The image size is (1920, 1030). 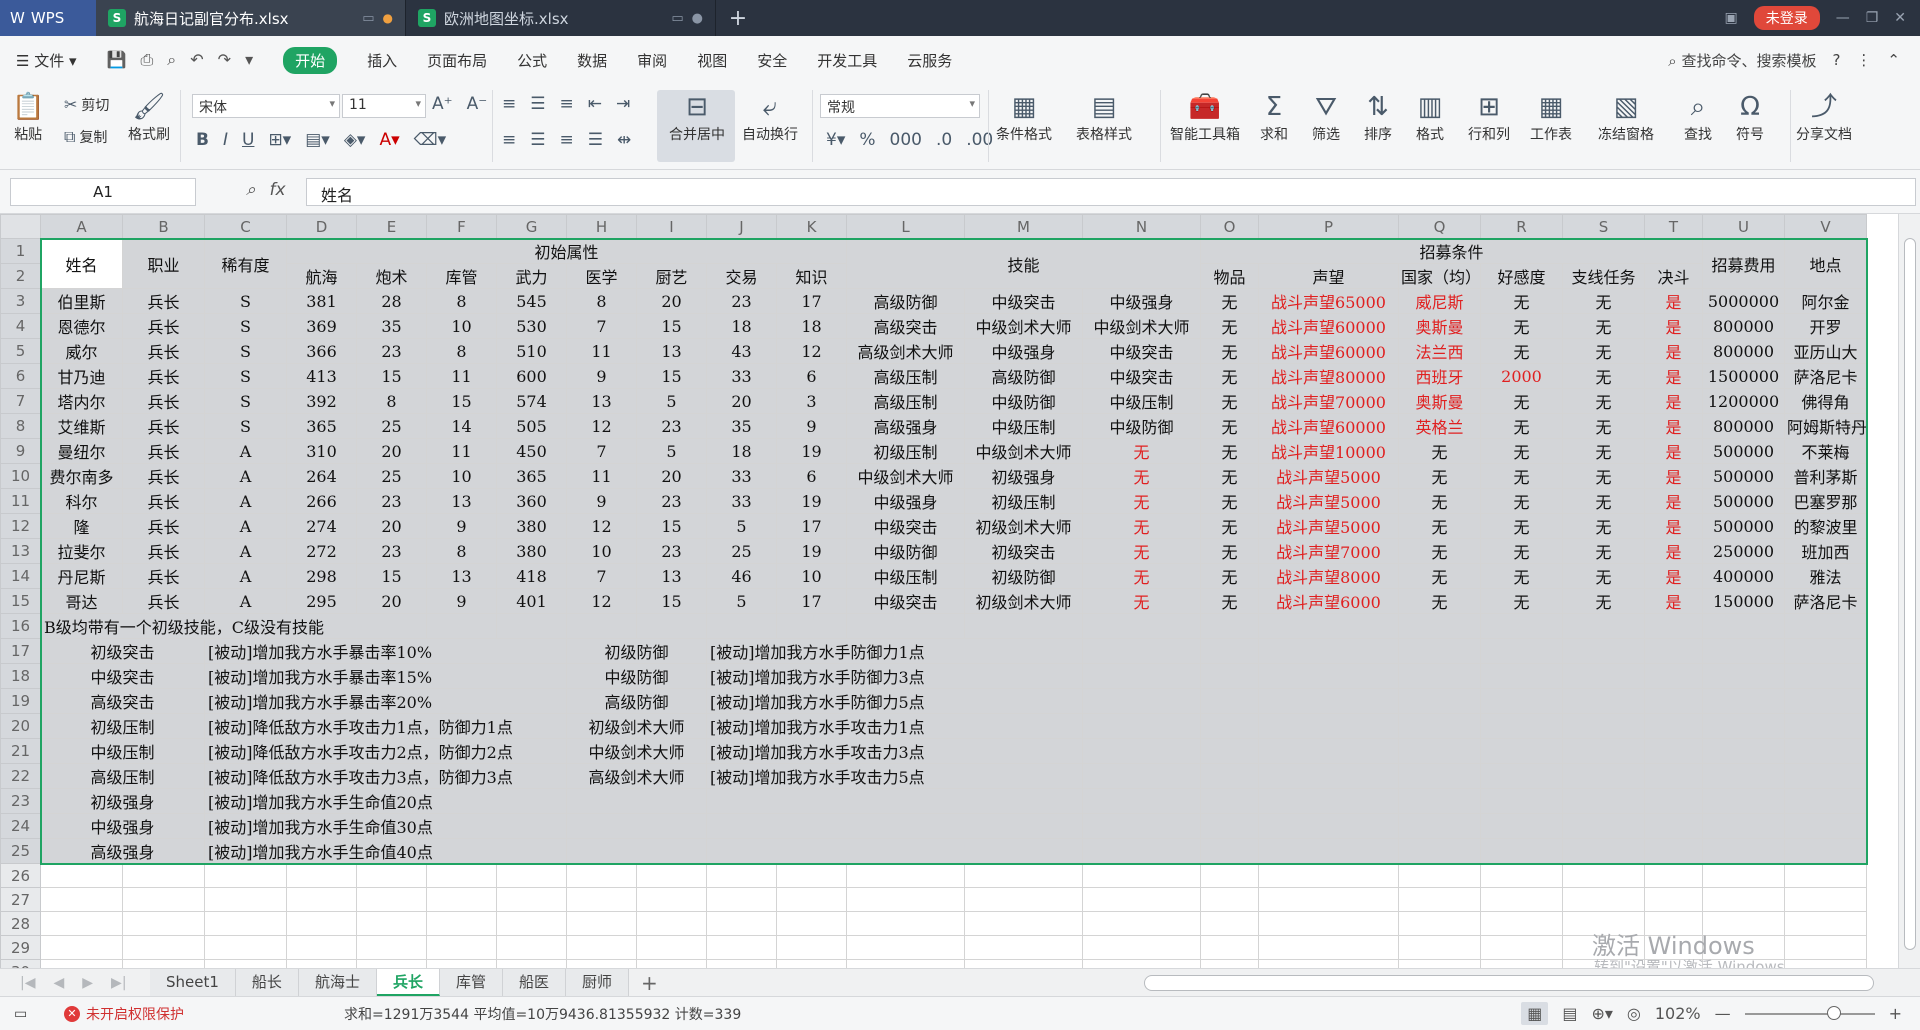 I want to click on officer-stat: 369, so click(x=321, y=326).